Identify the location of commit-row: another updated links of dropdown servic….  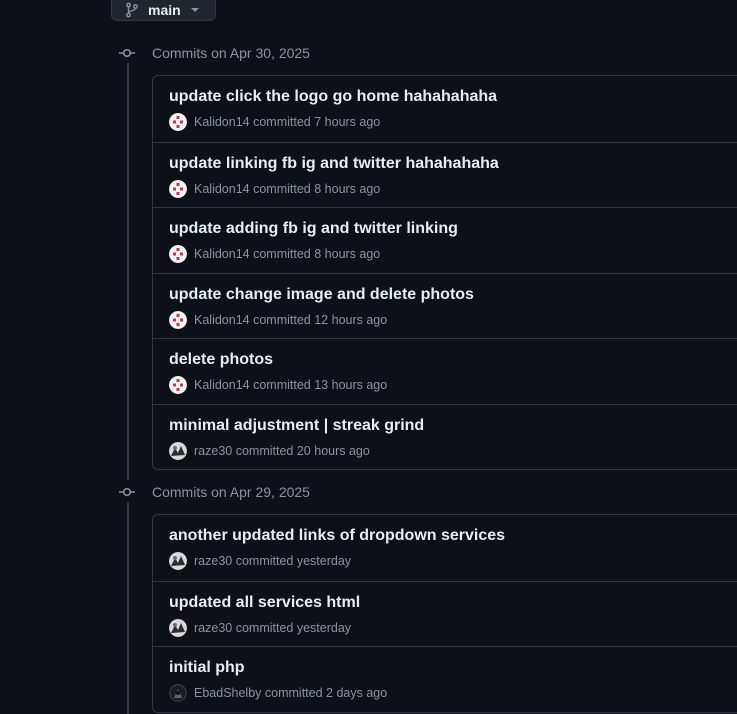
(445, 548).